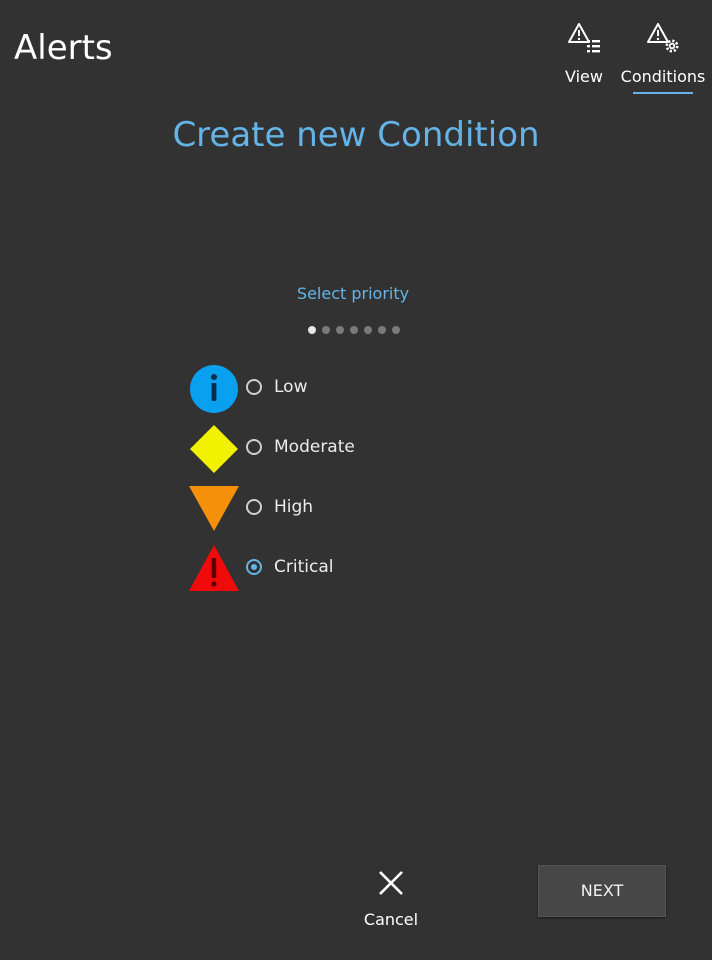 The width and height of the screenshot is (712, 960). What do you see at coordinates (312, 330) in the screenshot?
I see `step-dot-active` at bounding box center [312, 330].